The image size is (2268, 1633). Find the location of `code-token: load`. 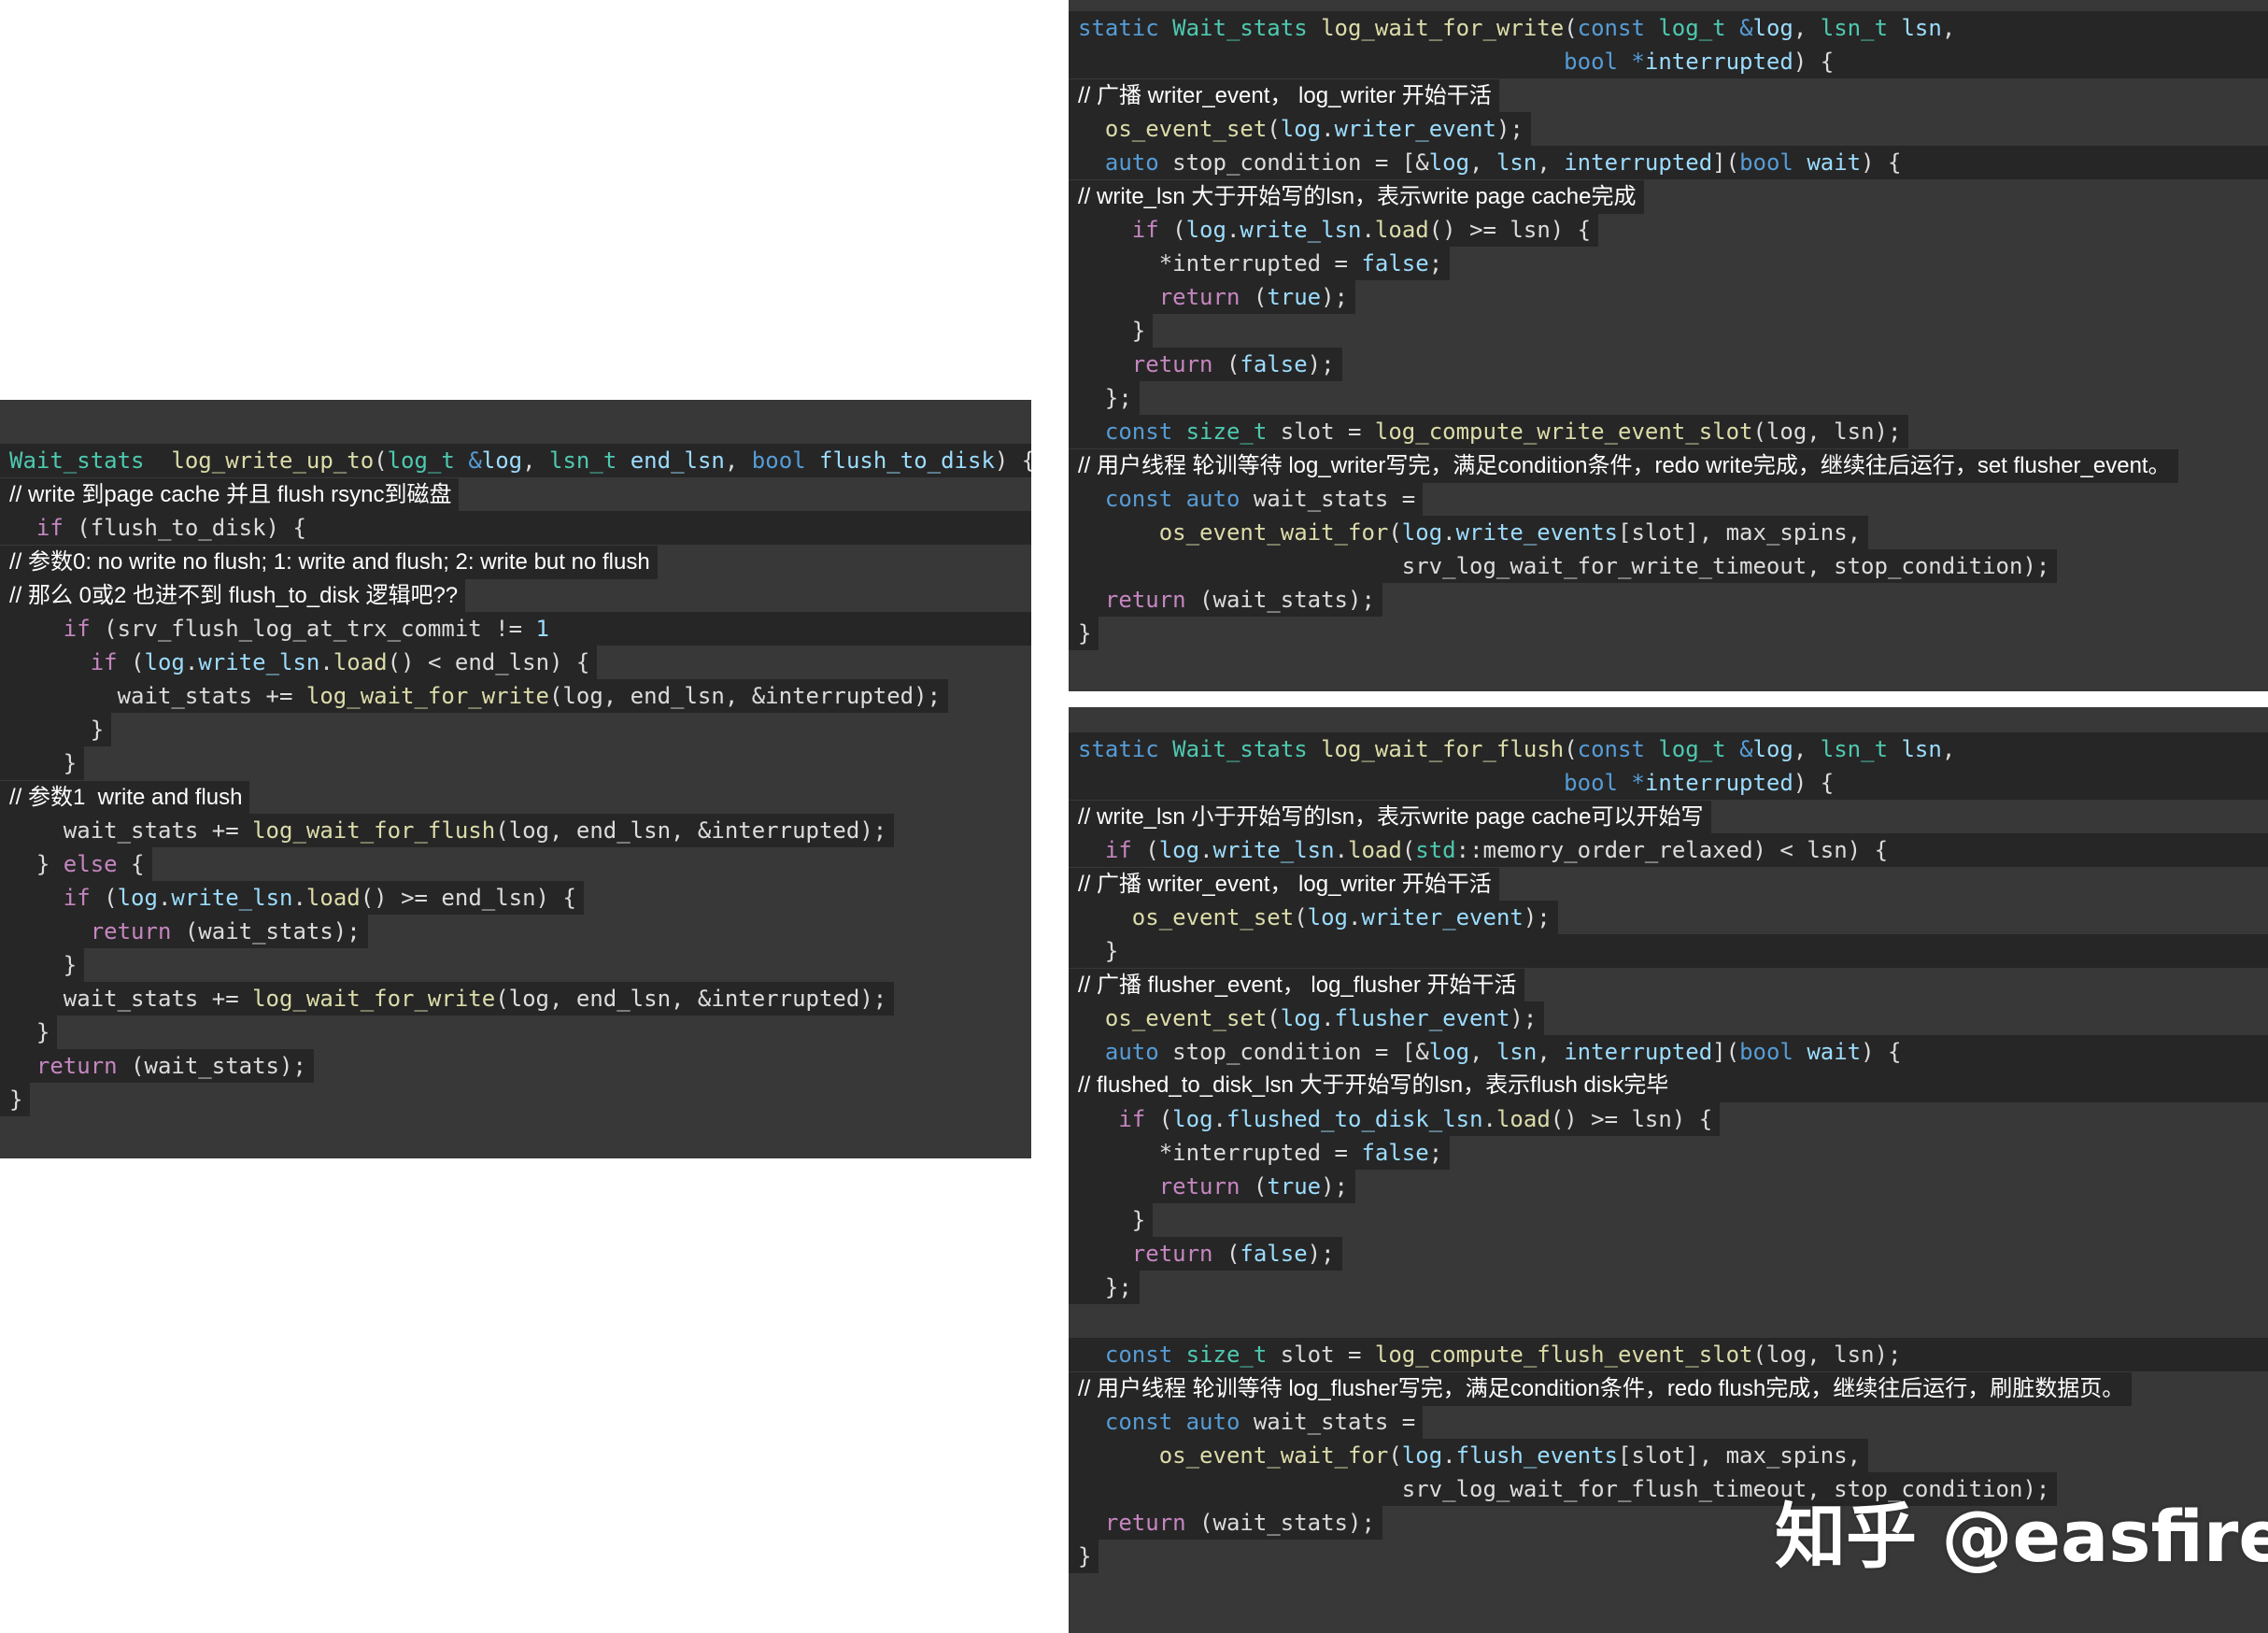

code-token: load is located at coordinates (333, 898).